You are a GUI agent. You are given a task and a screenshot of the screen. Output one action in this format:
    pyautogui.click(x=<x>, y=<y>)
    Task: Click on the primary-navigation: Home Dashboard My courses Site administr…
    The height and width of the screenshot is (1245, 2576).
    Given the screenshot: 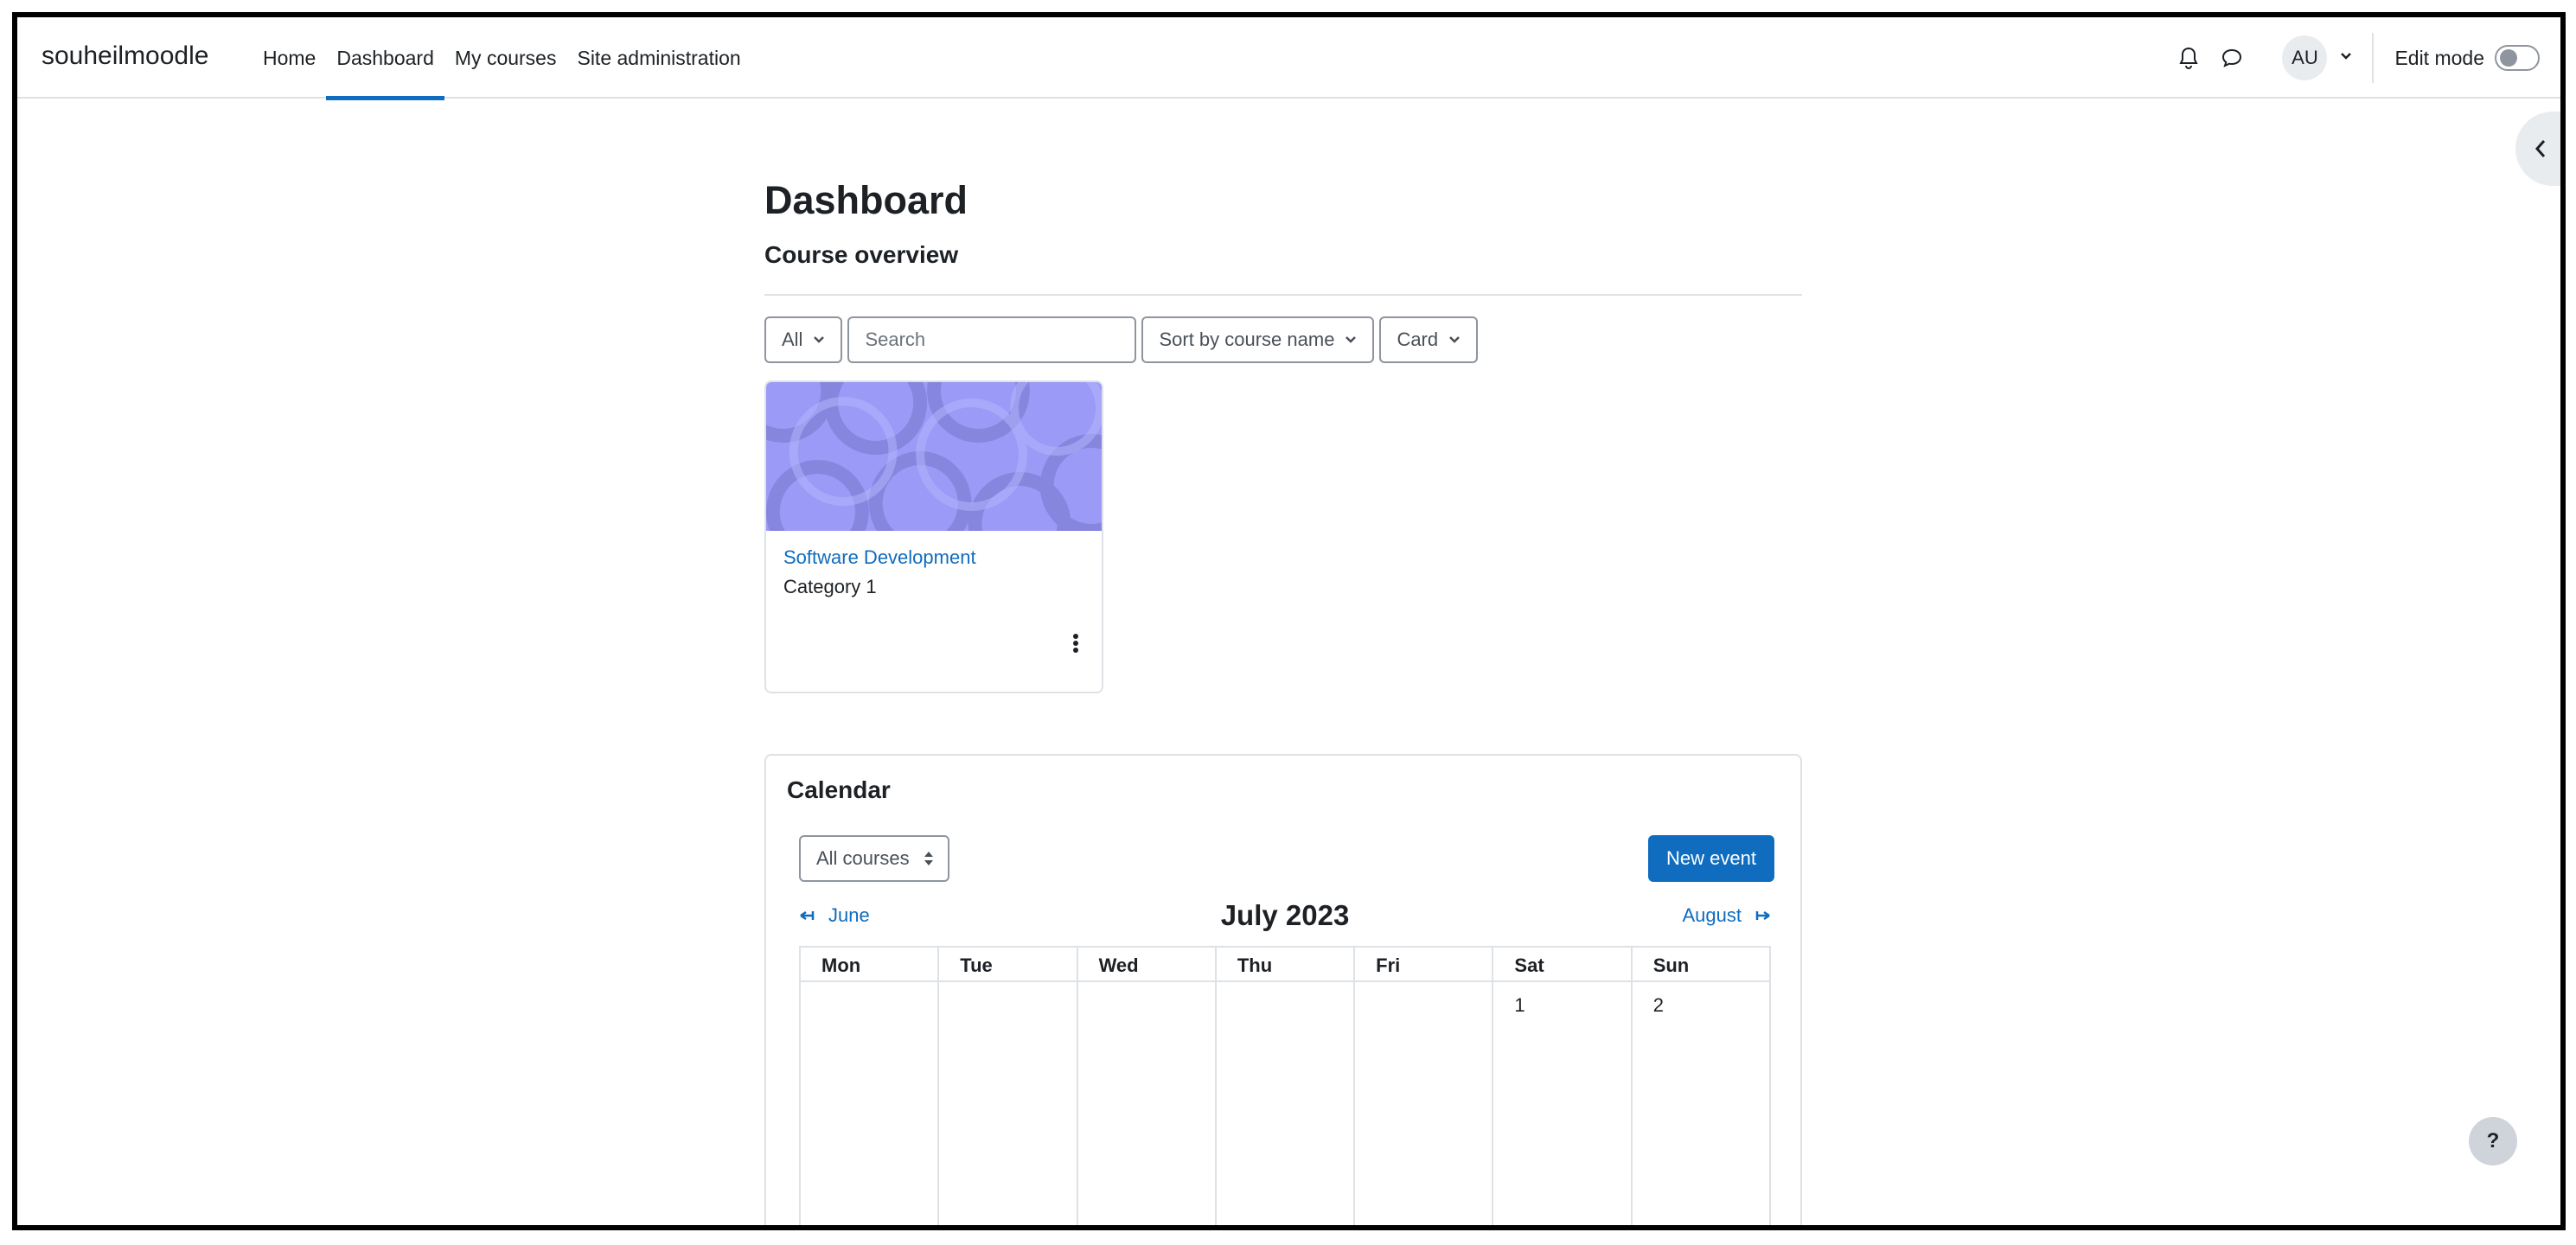 What is the action you would take?
    pyautogui.click(x=502, y=59)
    